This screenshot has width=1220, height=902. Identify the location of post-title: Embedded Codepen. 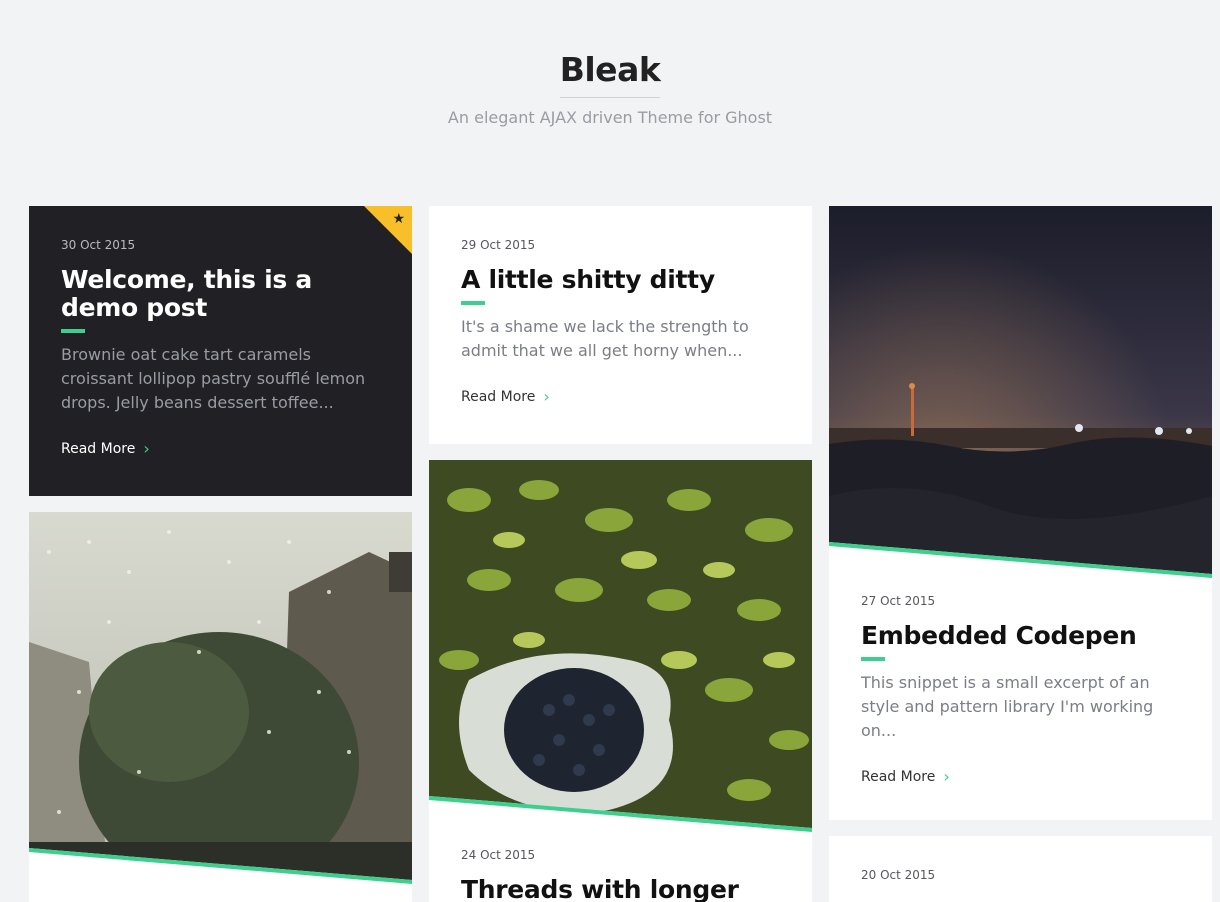
(1020, 636).